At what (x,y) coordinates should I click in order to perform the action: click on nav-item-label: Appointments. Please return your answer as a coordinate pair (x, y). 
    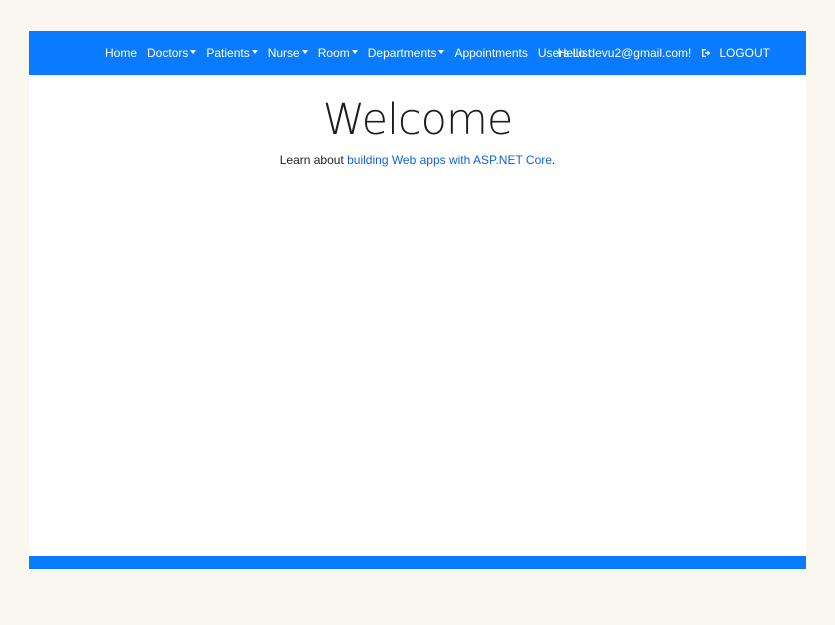
    Looking at the image, I should click on (491, 53).